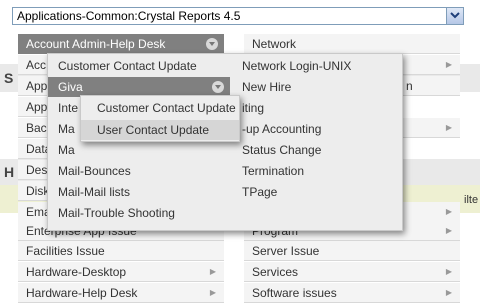 Image resolution: width=480 pixels, height=303 pixels. I want to click on background-filter-text: ilte, so click(471, 200).